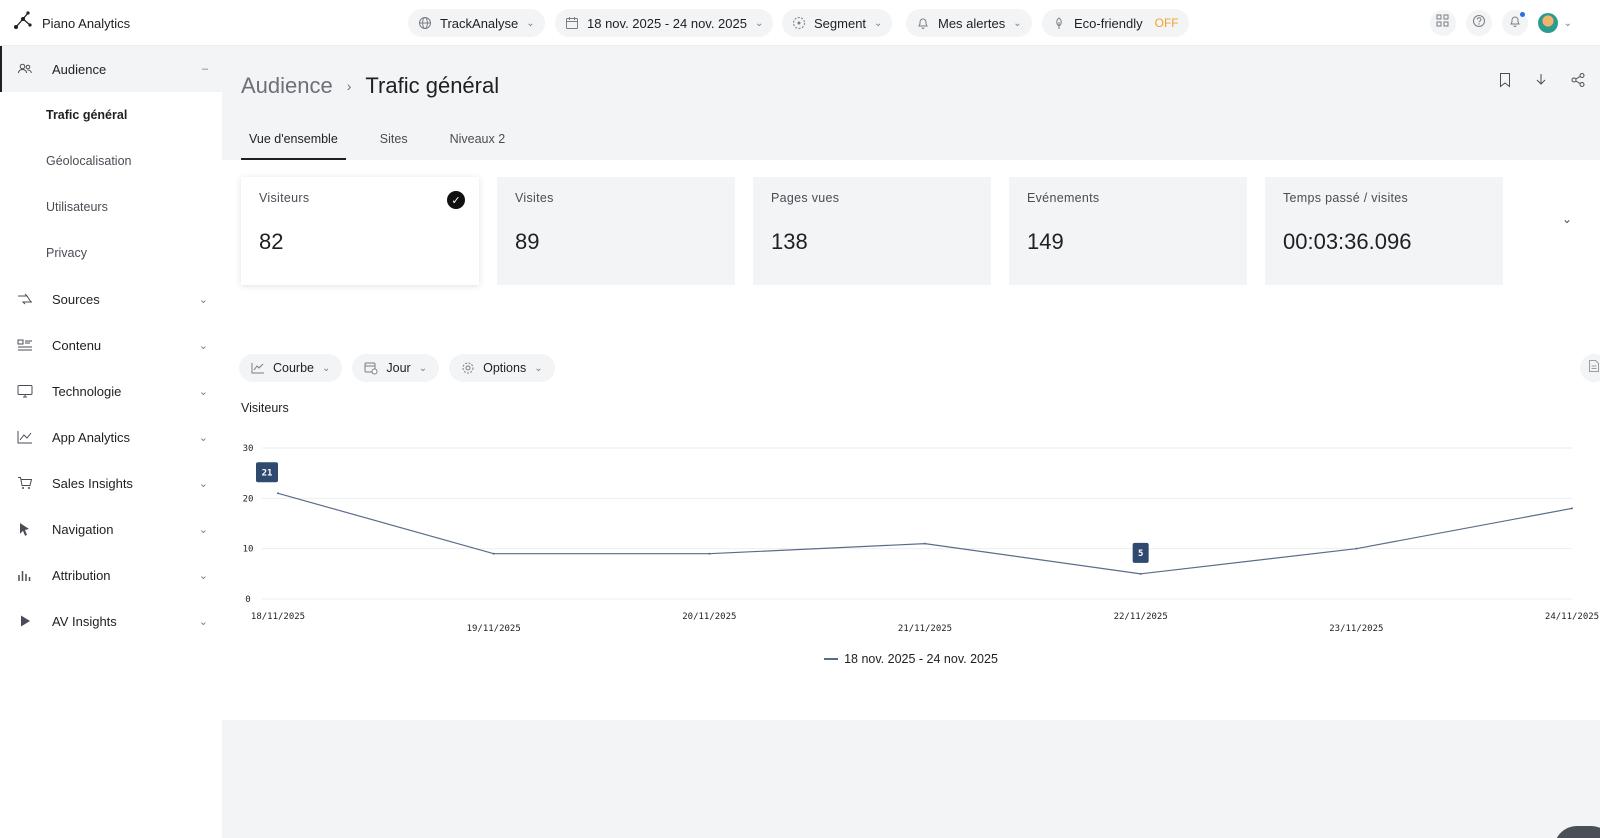 The image size is (1600, 838). I want to click on kpi-label: Visiteurs, so click(284, 198).